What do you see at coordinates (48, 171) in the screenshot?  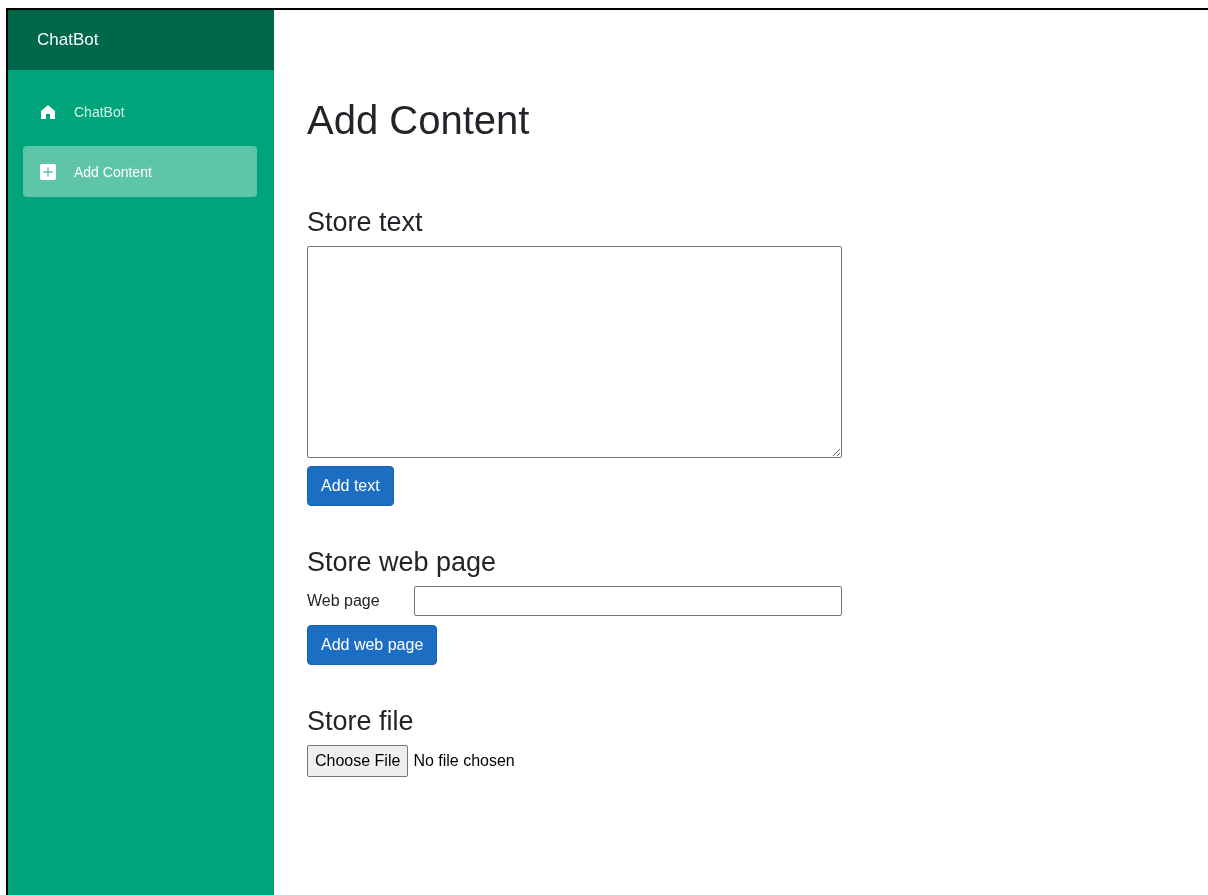 I see `plus-icon` at bounding box center [48, 171].